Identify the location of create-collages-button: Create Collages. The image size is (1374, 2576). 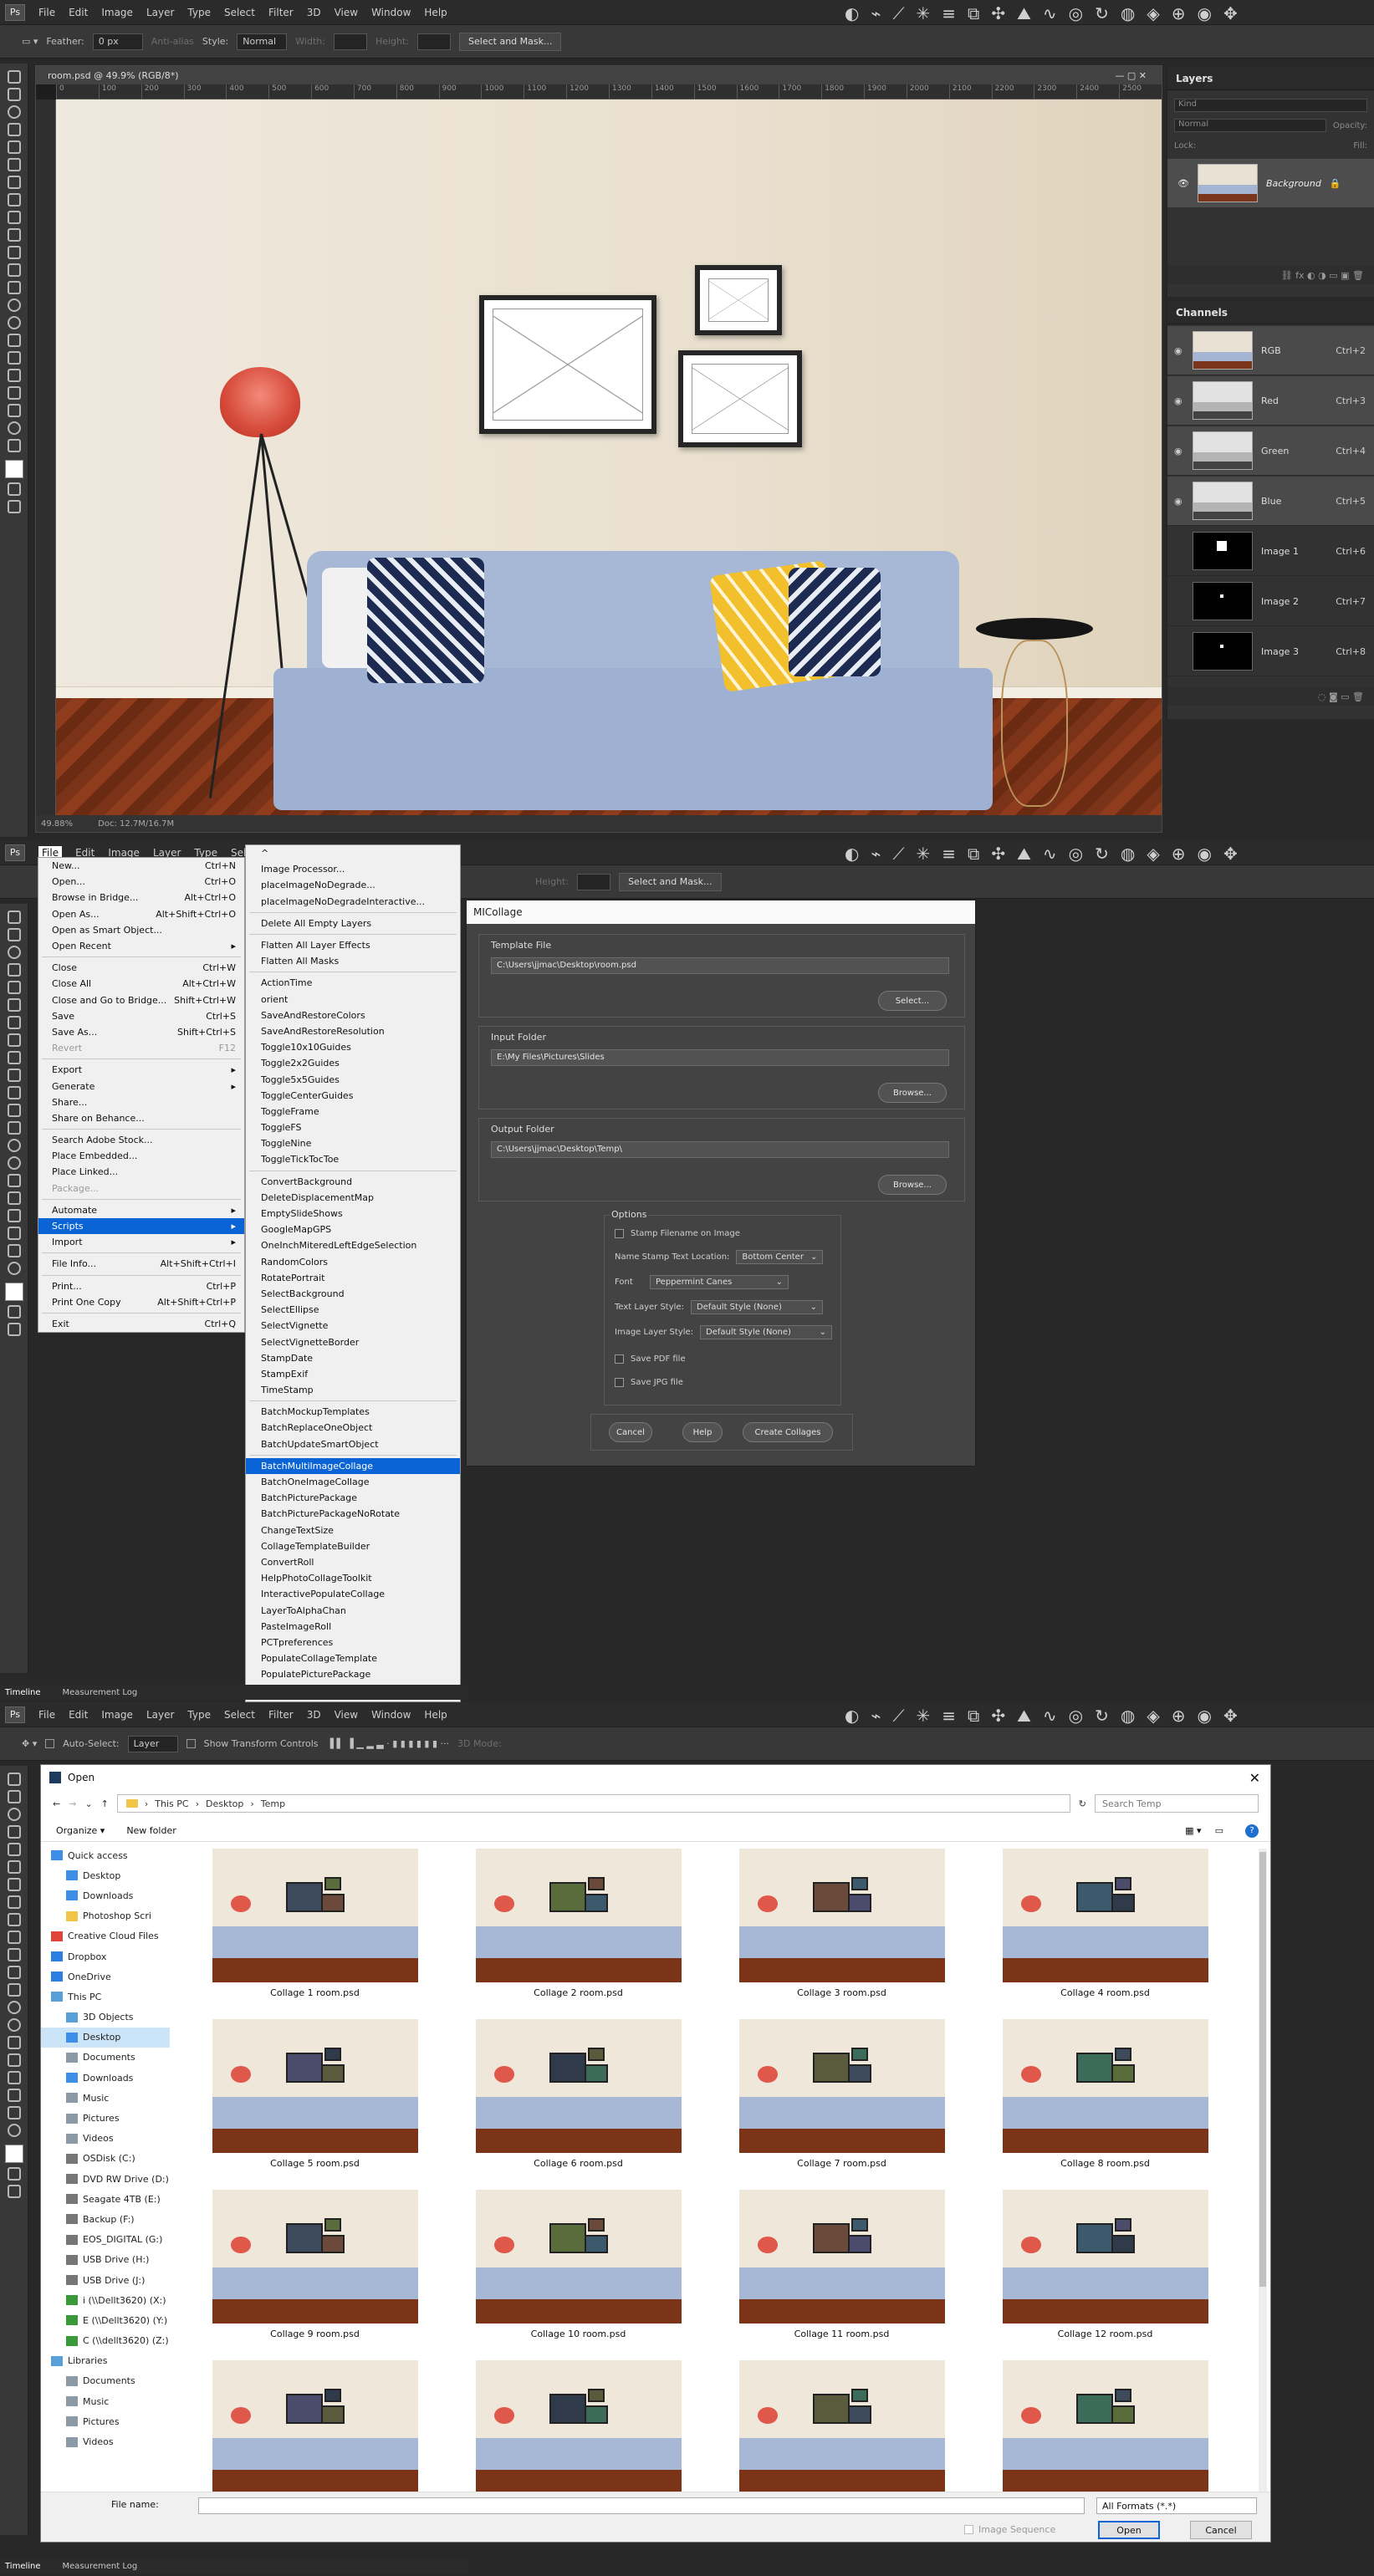
(788, 1432).